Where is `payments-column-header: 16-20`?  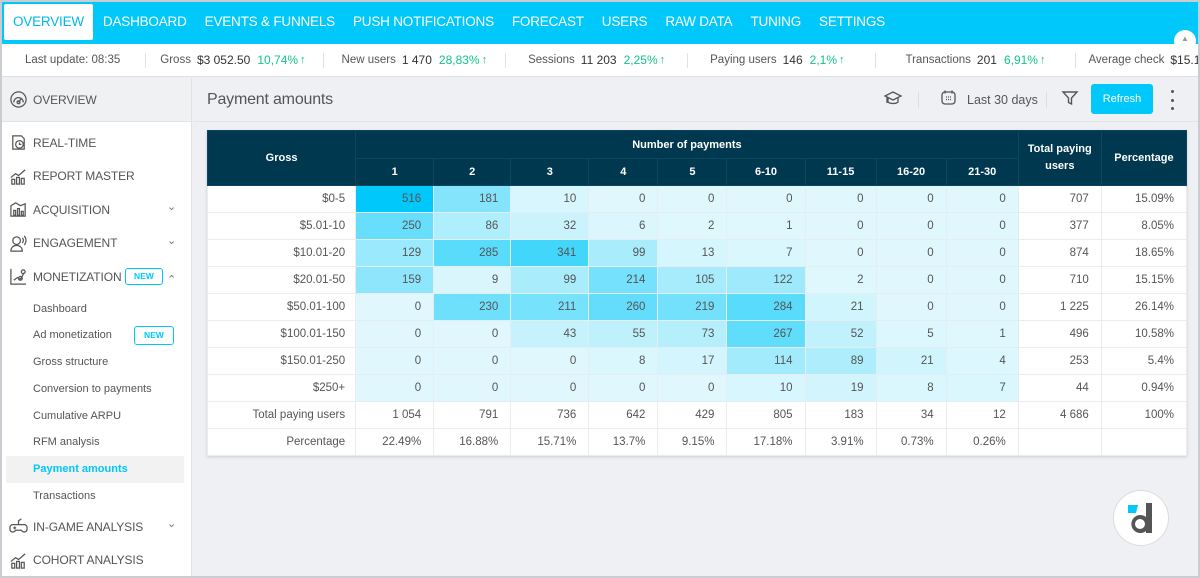
payments-column-header: 16-20 is located at coordinates (911, 172).